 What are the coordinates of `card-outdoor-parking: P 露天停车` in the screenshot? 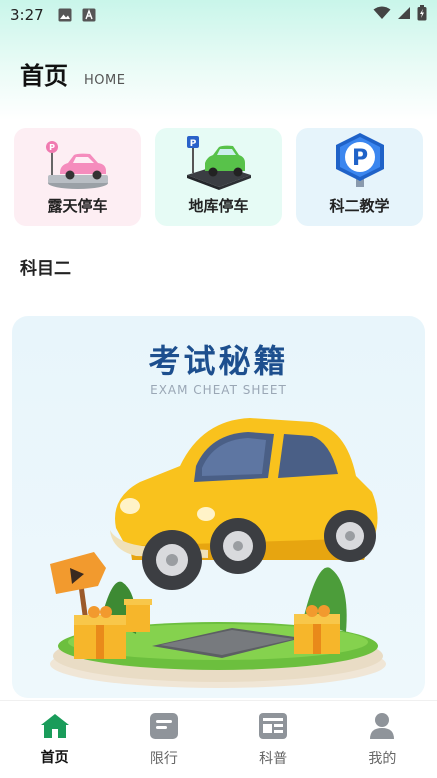 It's located at (77, 177).